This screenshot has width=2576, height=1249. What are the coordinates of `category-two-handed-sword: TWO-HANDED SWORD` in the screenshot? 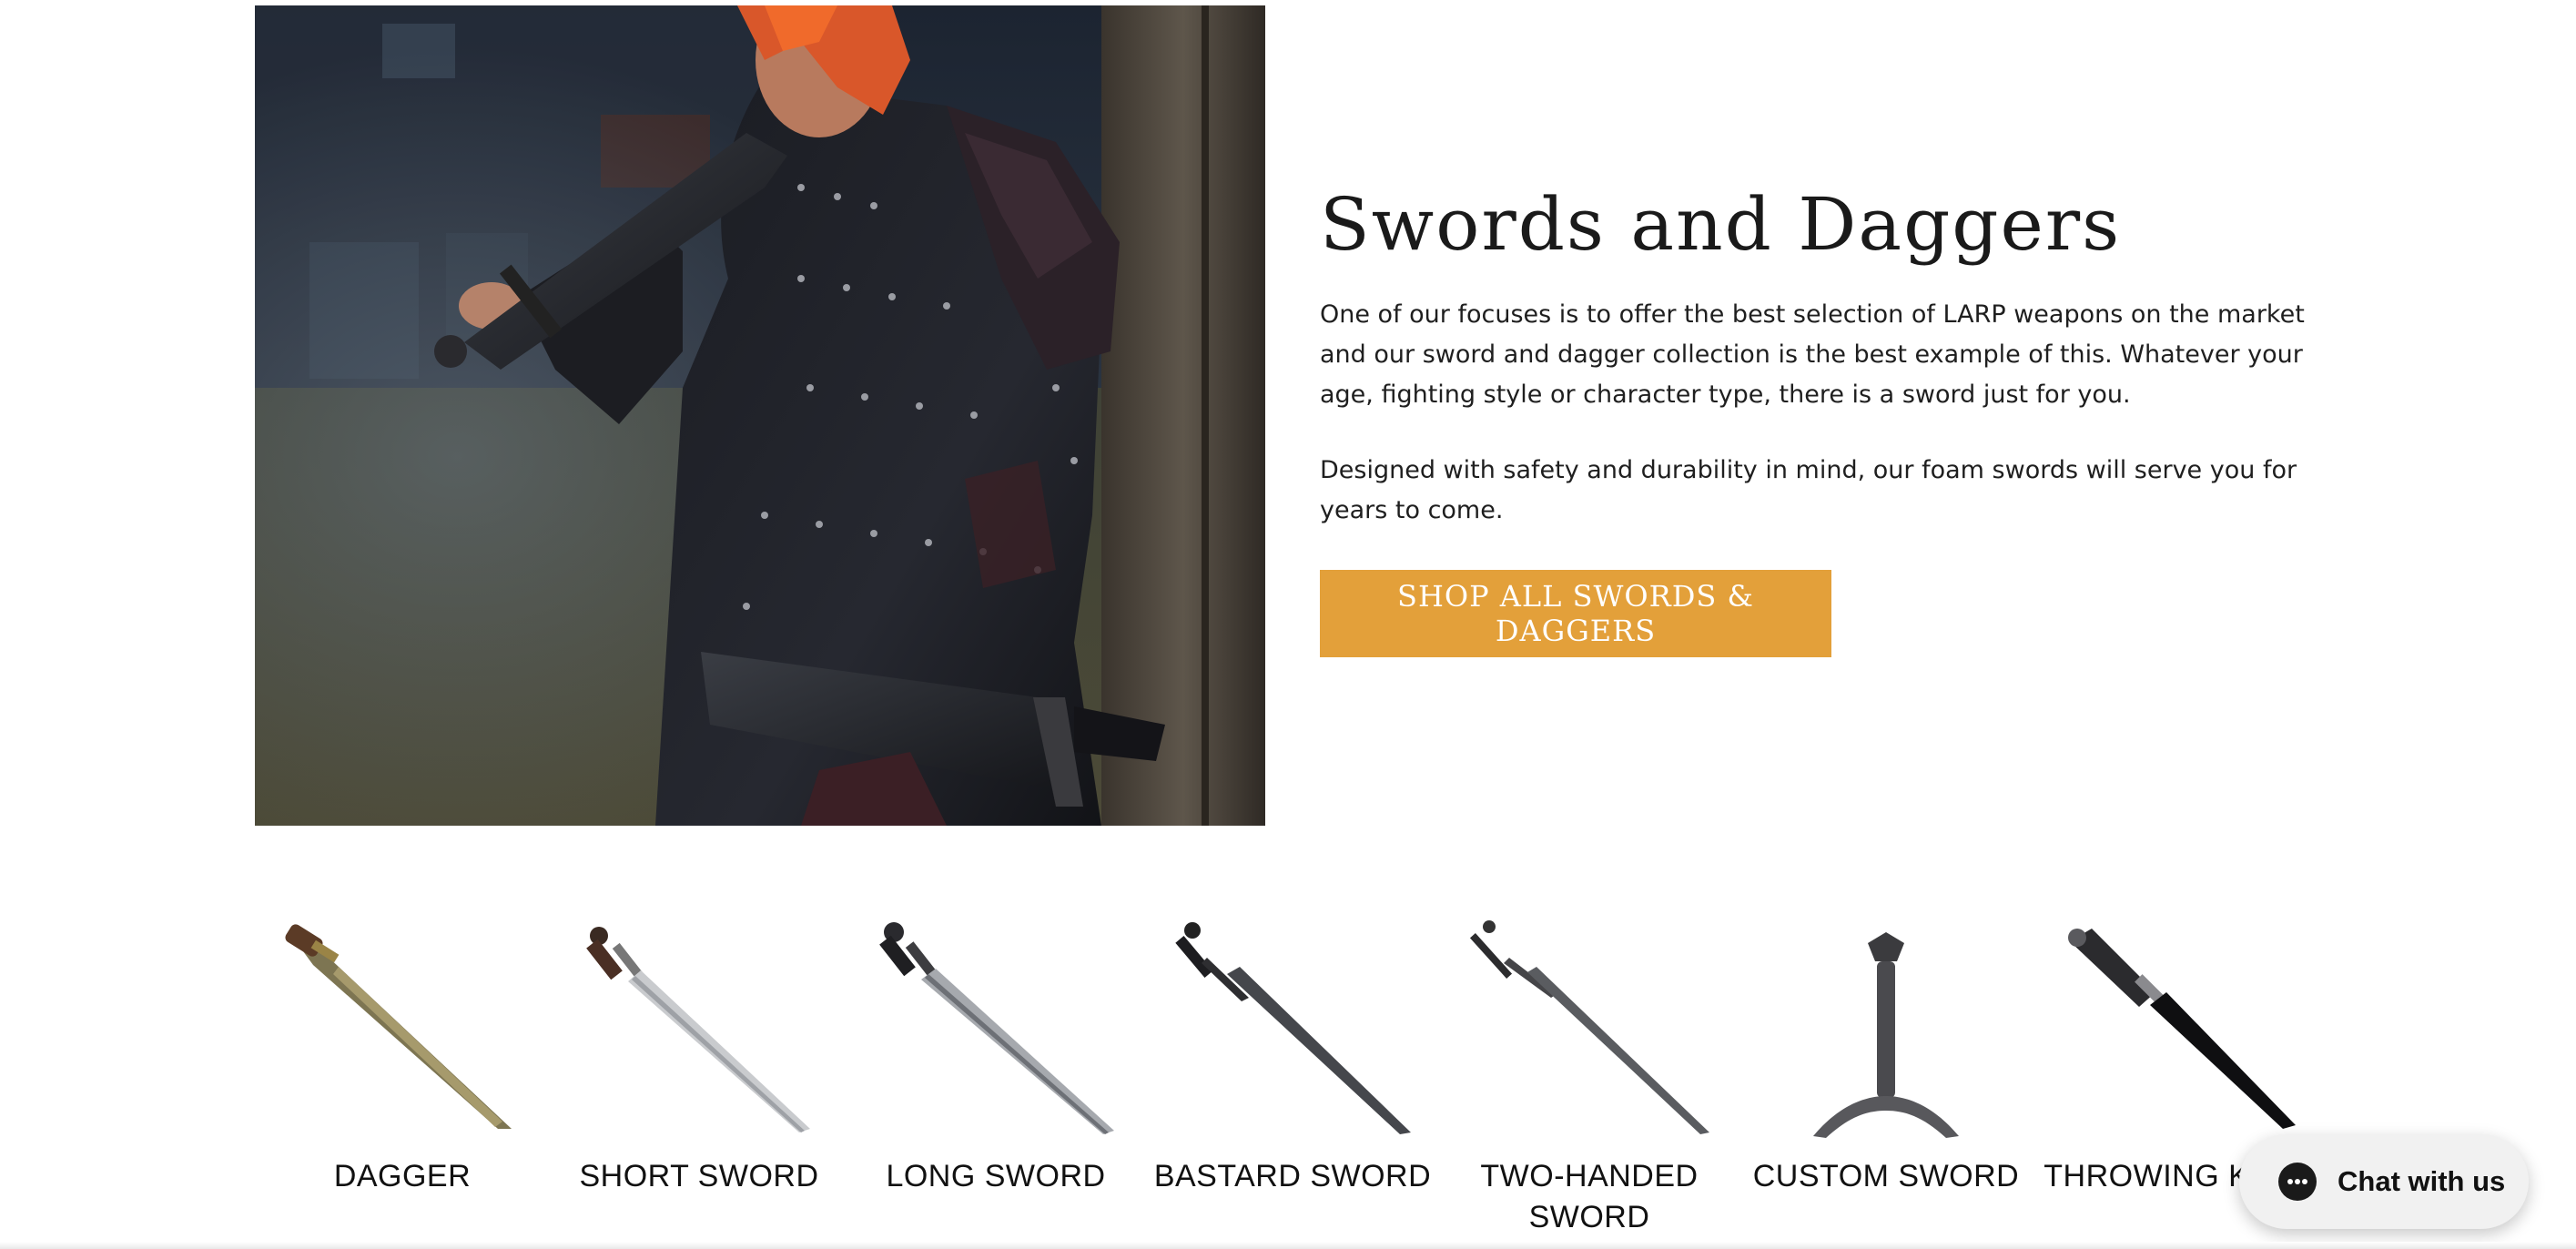 It's located at (1589, 1074).